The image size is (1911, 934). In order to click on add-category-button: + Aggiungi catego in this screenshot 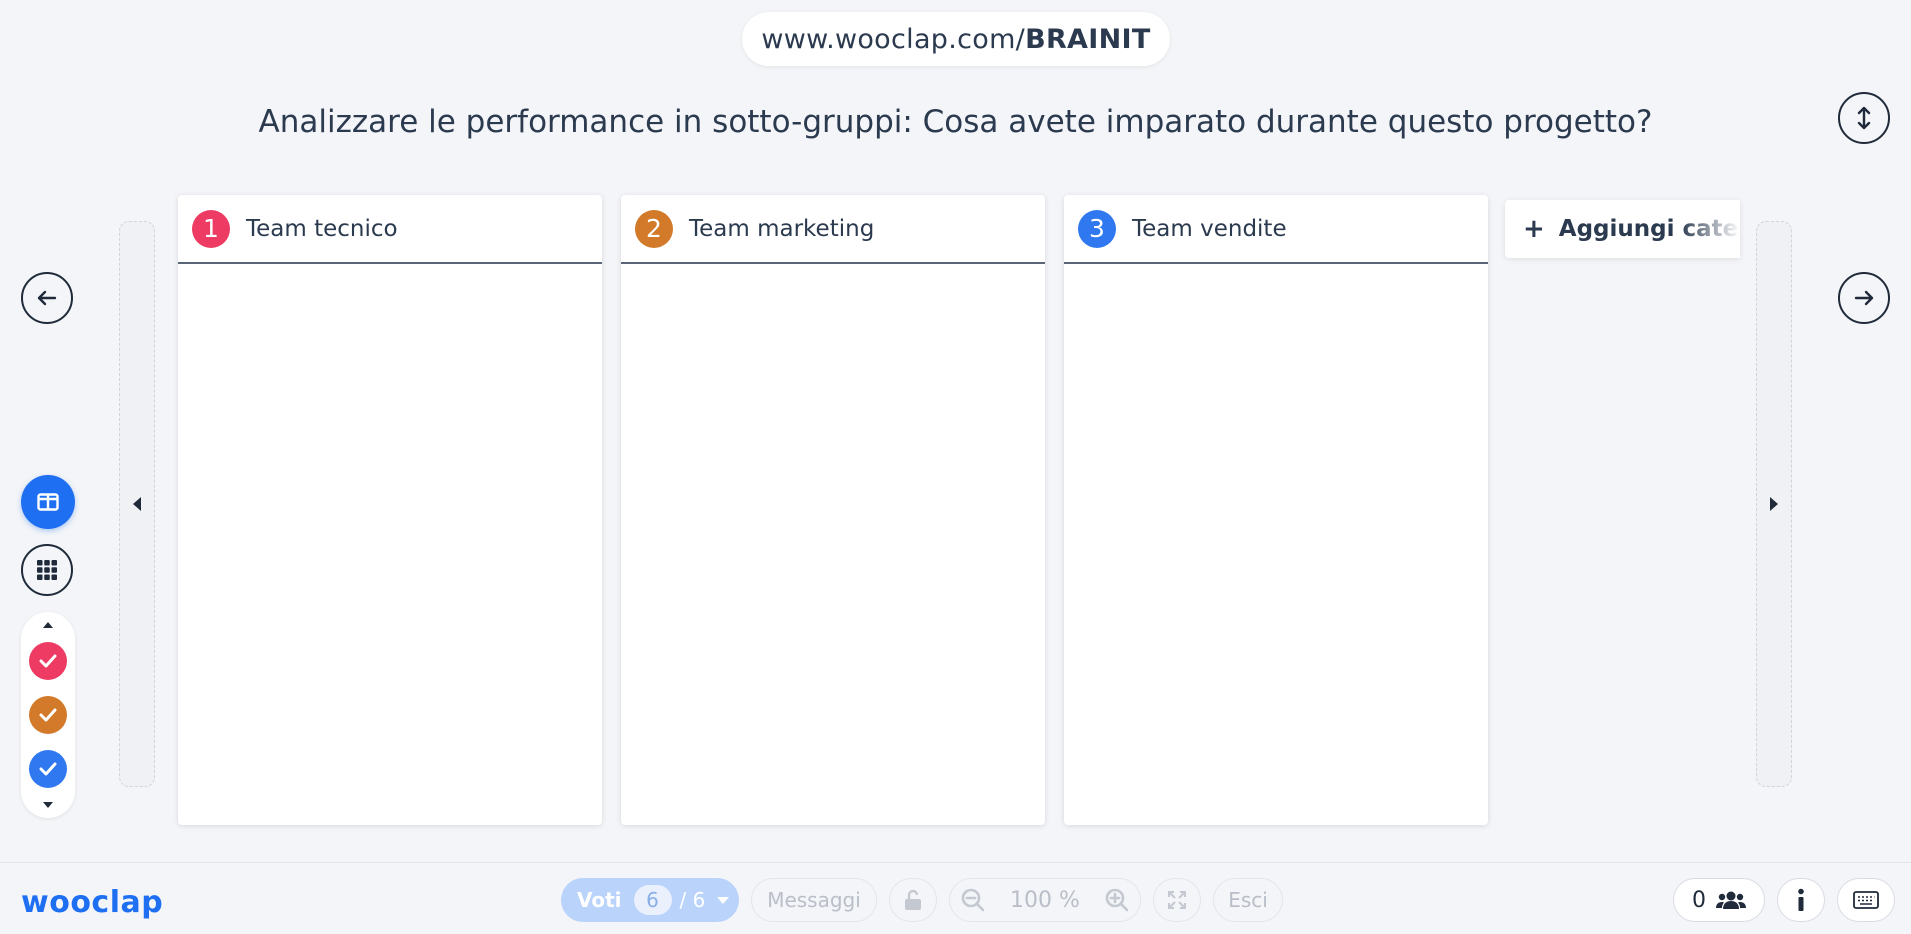, I will do `click(1622, 229)`.